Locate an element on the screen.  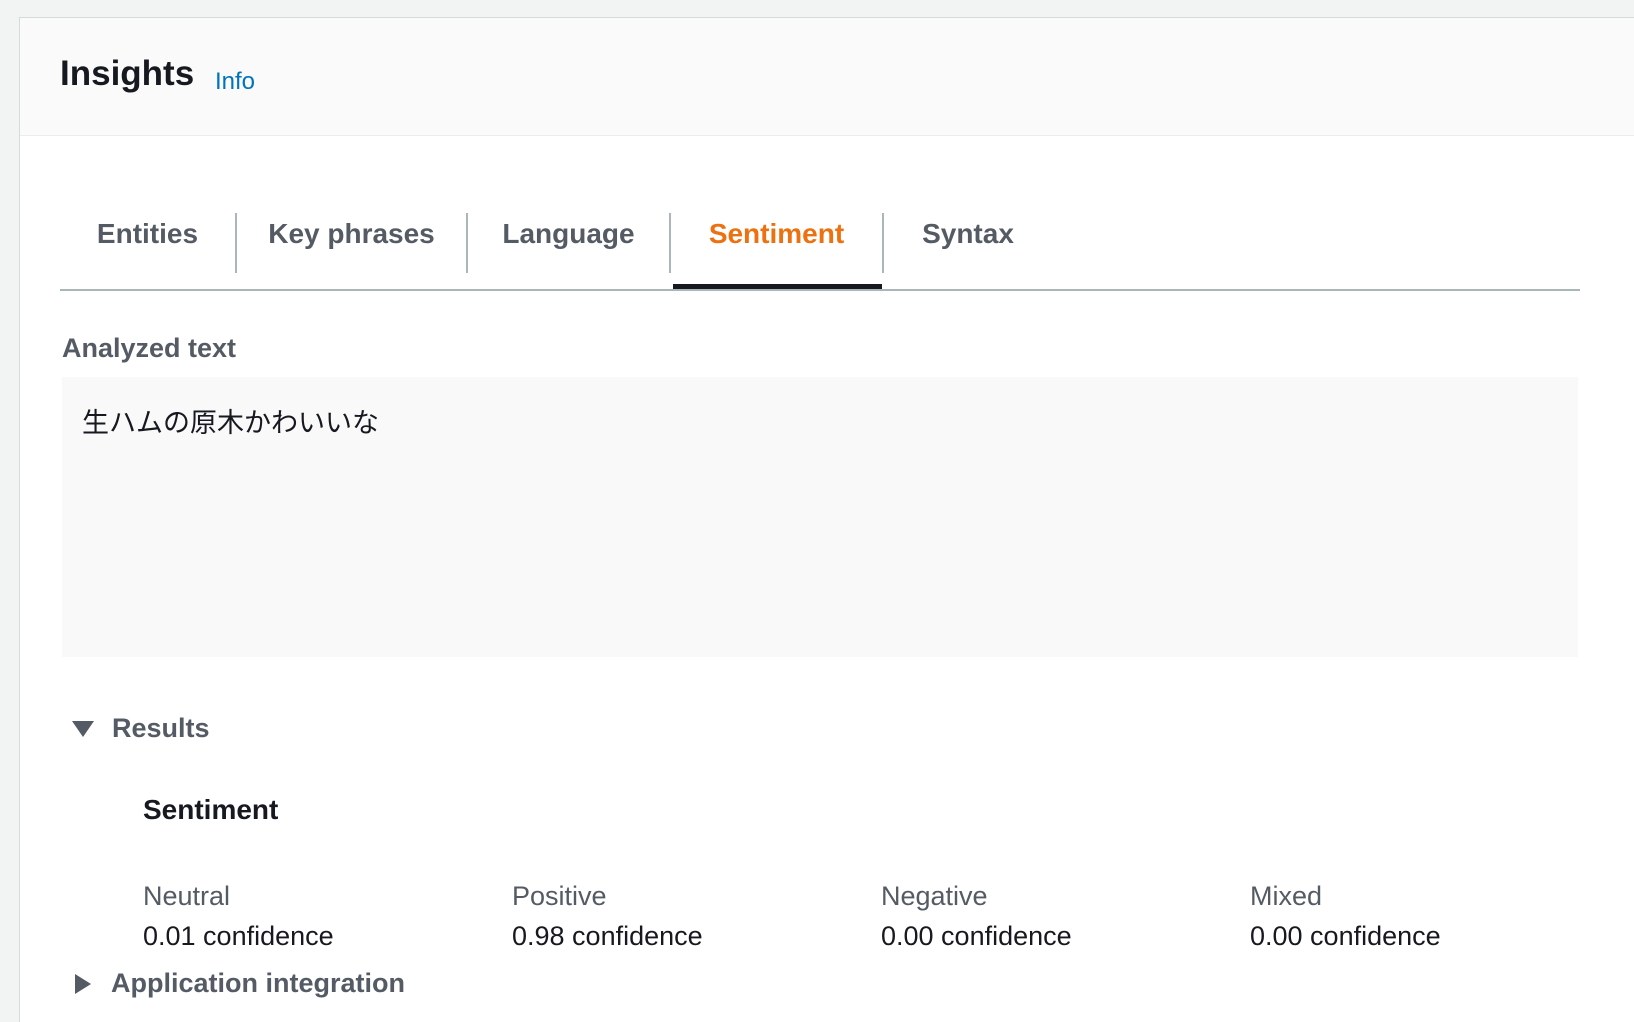
score-mixed: Mixed 0.00 confidence is located at coordinates (1345, 916).